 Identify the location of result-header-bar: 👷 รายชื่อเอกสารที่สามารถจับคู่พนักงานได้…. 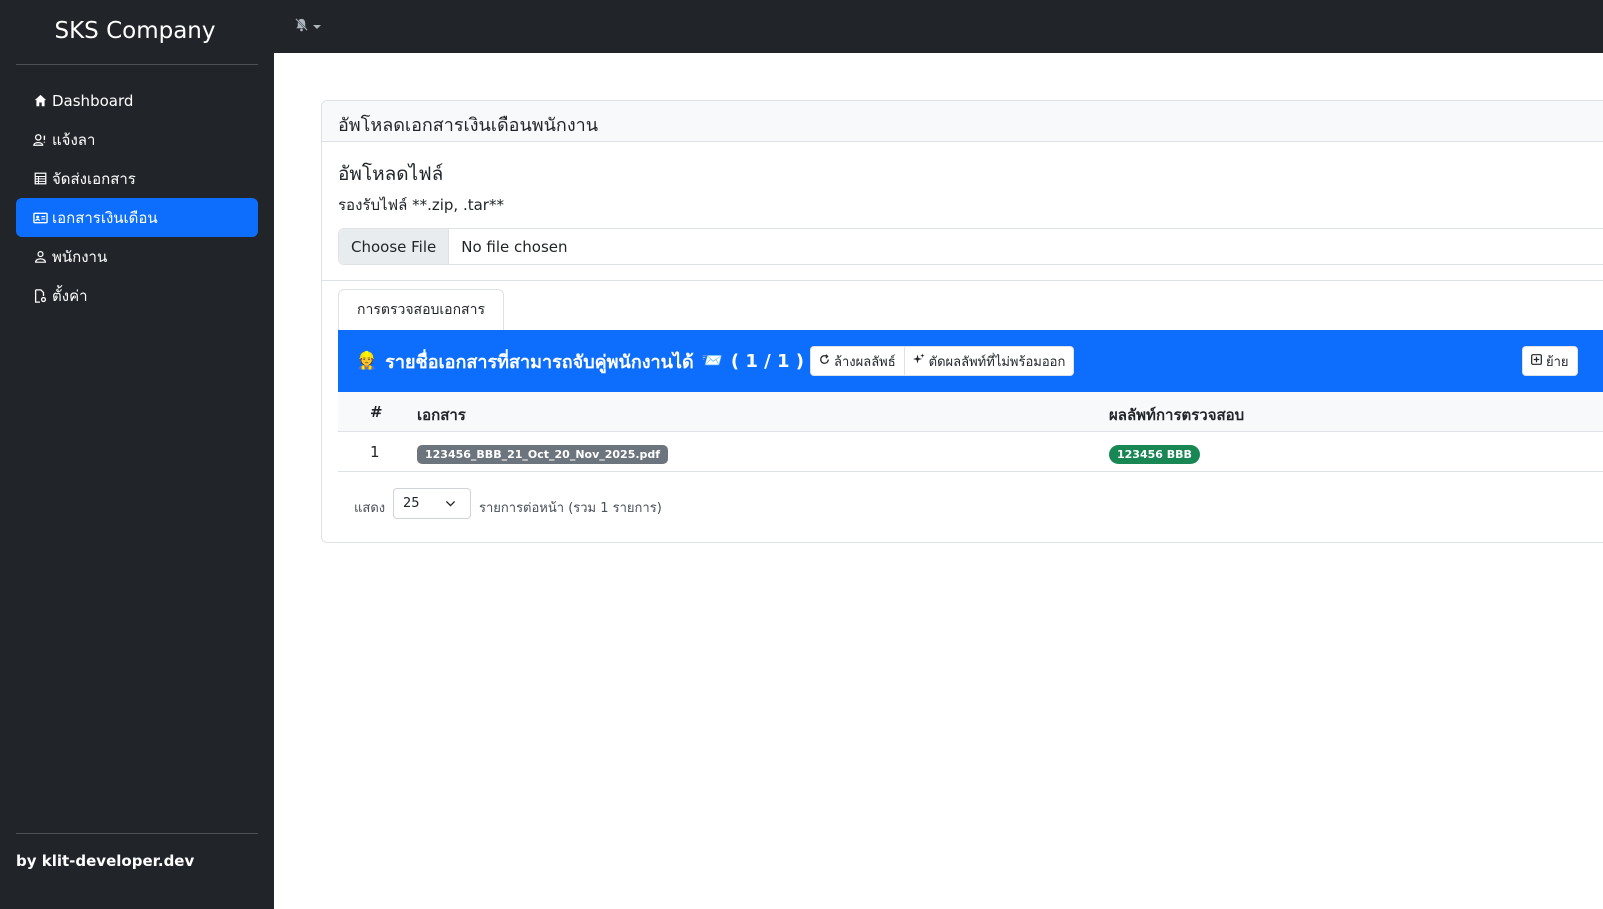
(970, 361).